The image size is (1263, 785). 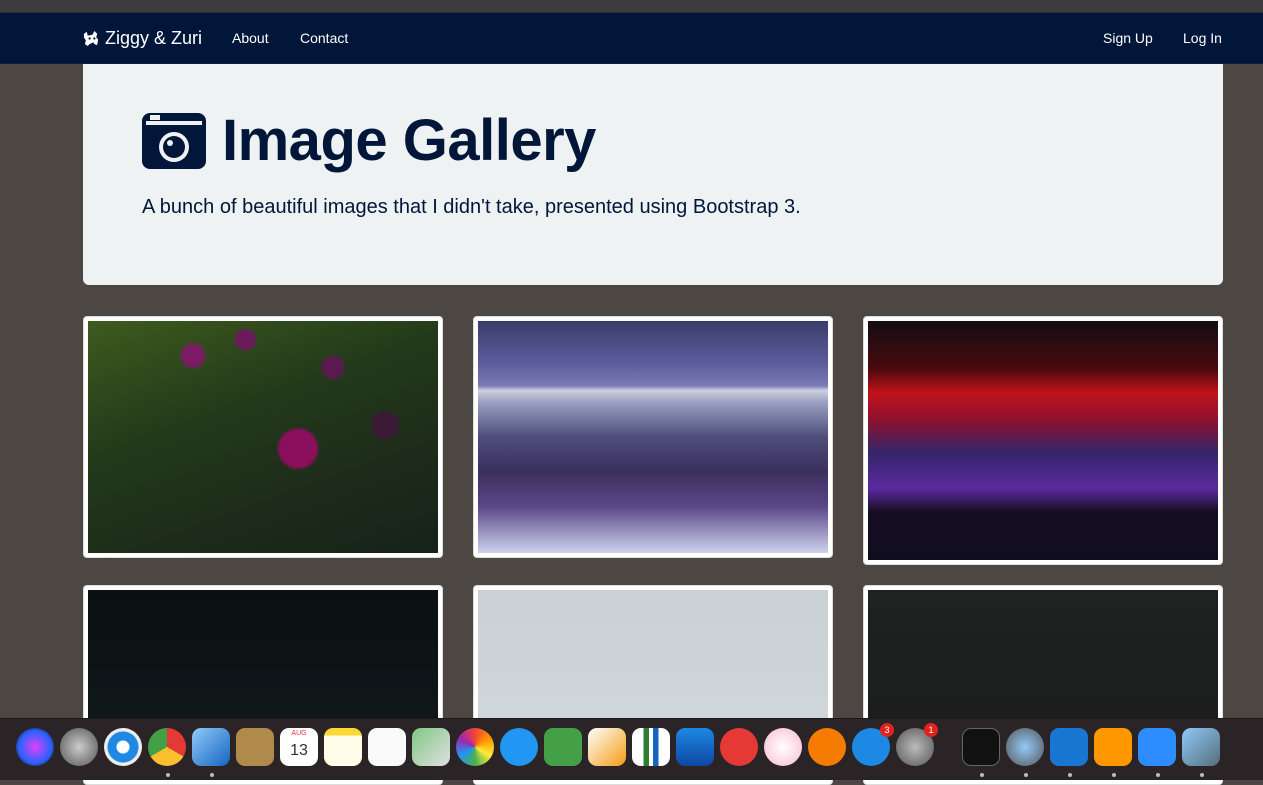 I want to click on mail-icon, so click(x=211, y=747).